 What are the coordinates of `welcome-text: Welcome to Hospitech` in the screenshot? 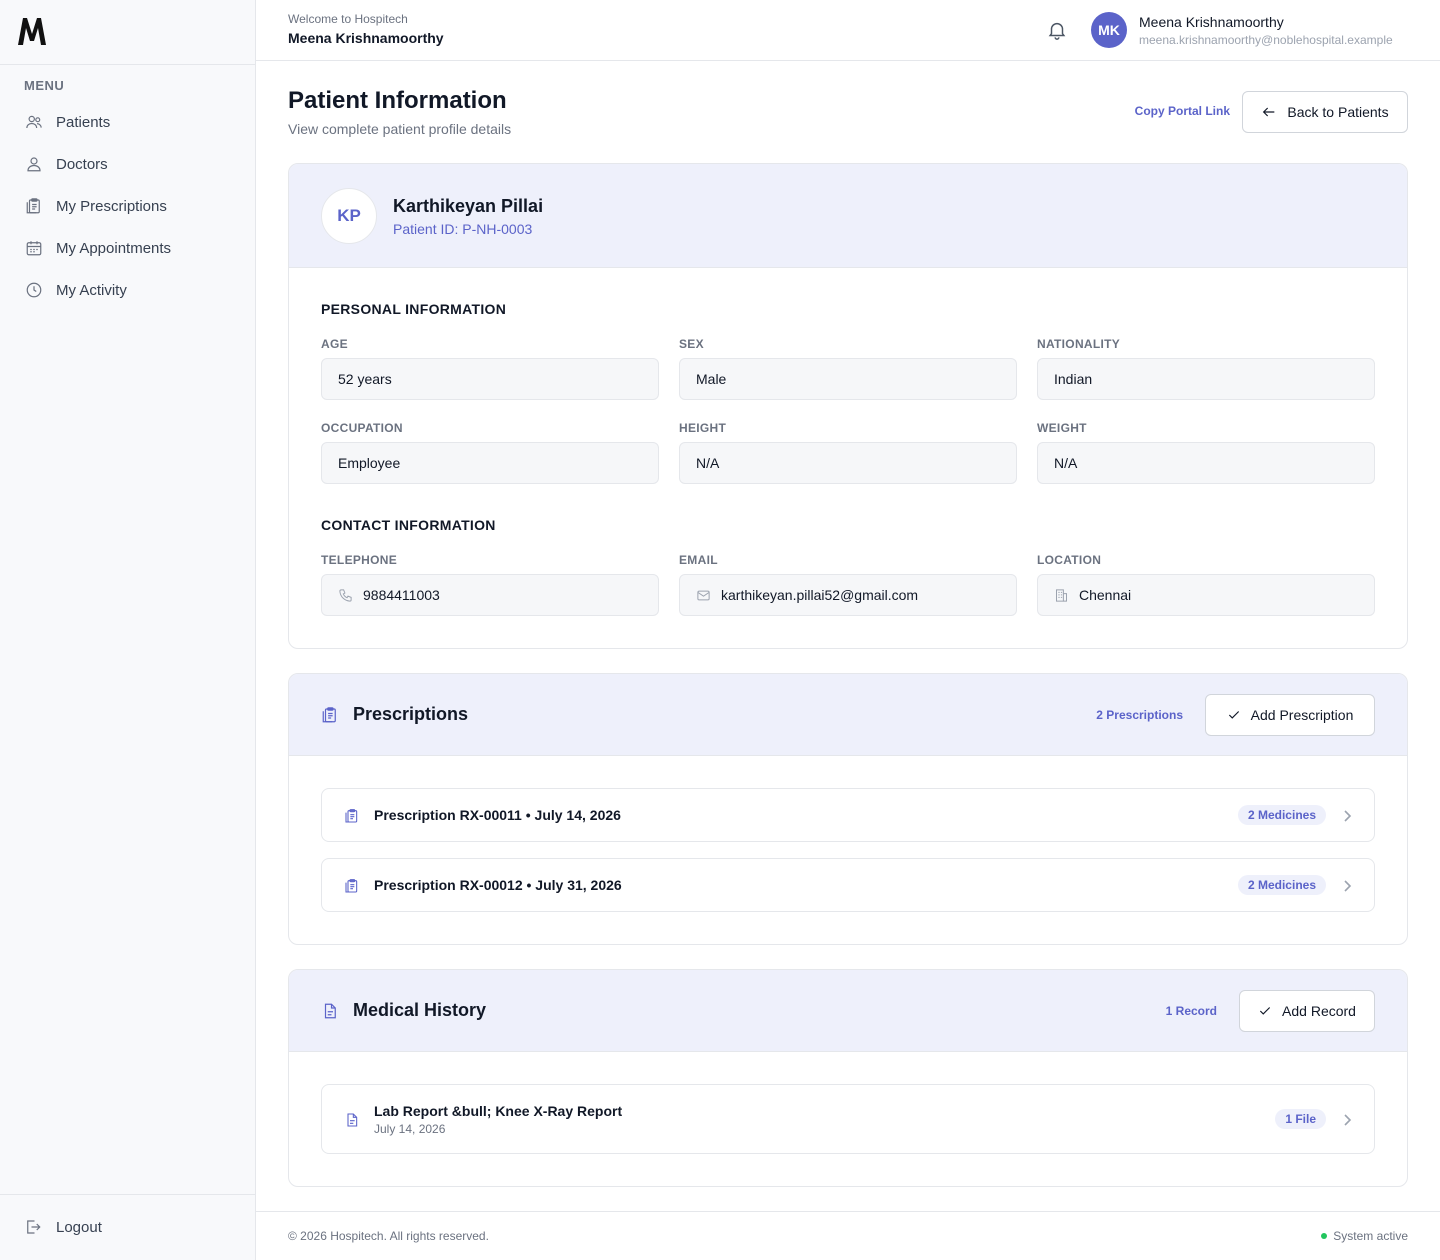 It's located at (348, 19).